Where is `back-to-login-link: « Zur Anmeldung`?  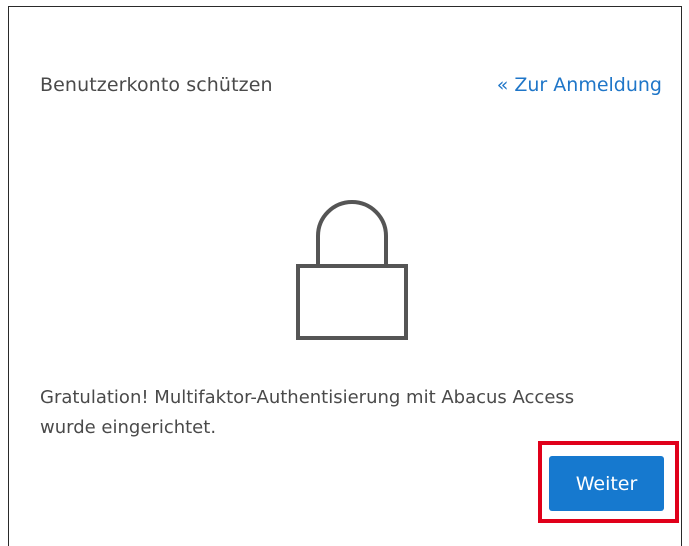
back-to-login-link: « Zur Anmeldung is located at coordinates (579, 85).